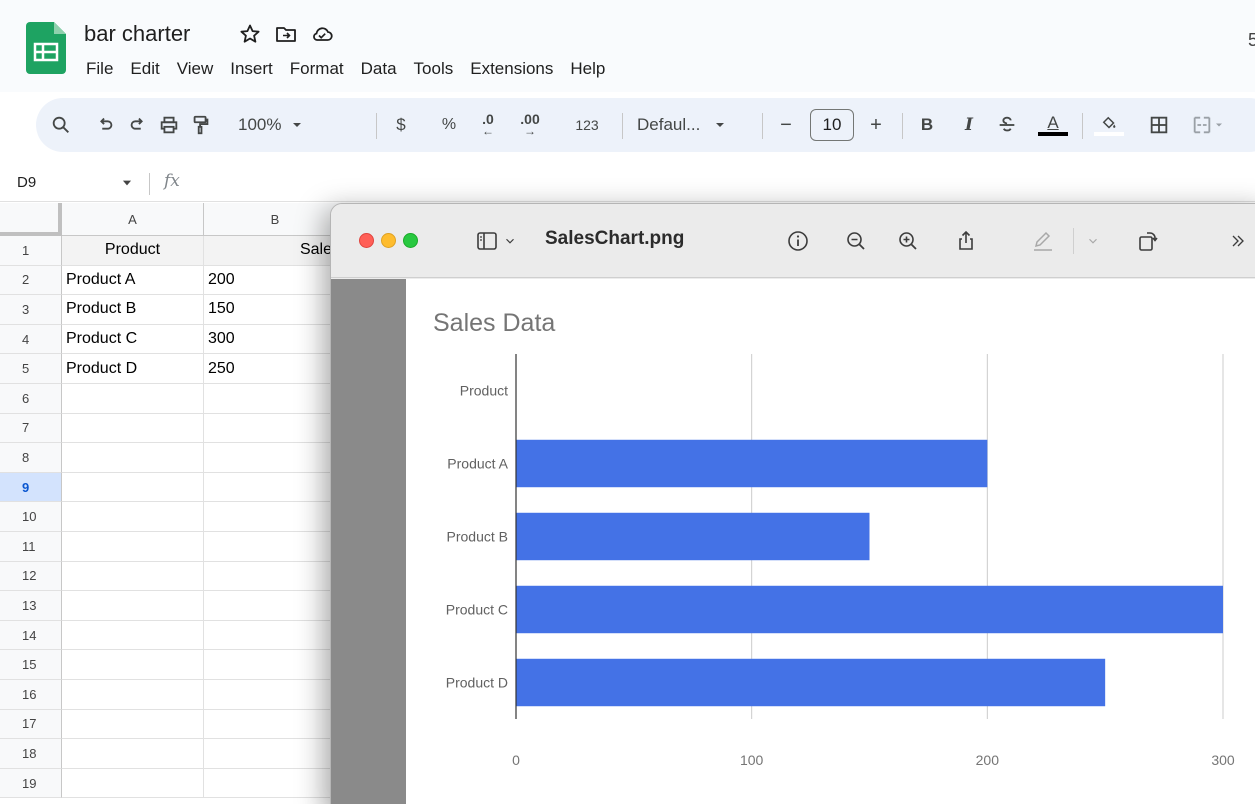 The image size is (1255, 804). What do you see at coordinates (496, 241) in the screenshot?
I see `sidebar-toggle-button` at bounding box center [496, 241].